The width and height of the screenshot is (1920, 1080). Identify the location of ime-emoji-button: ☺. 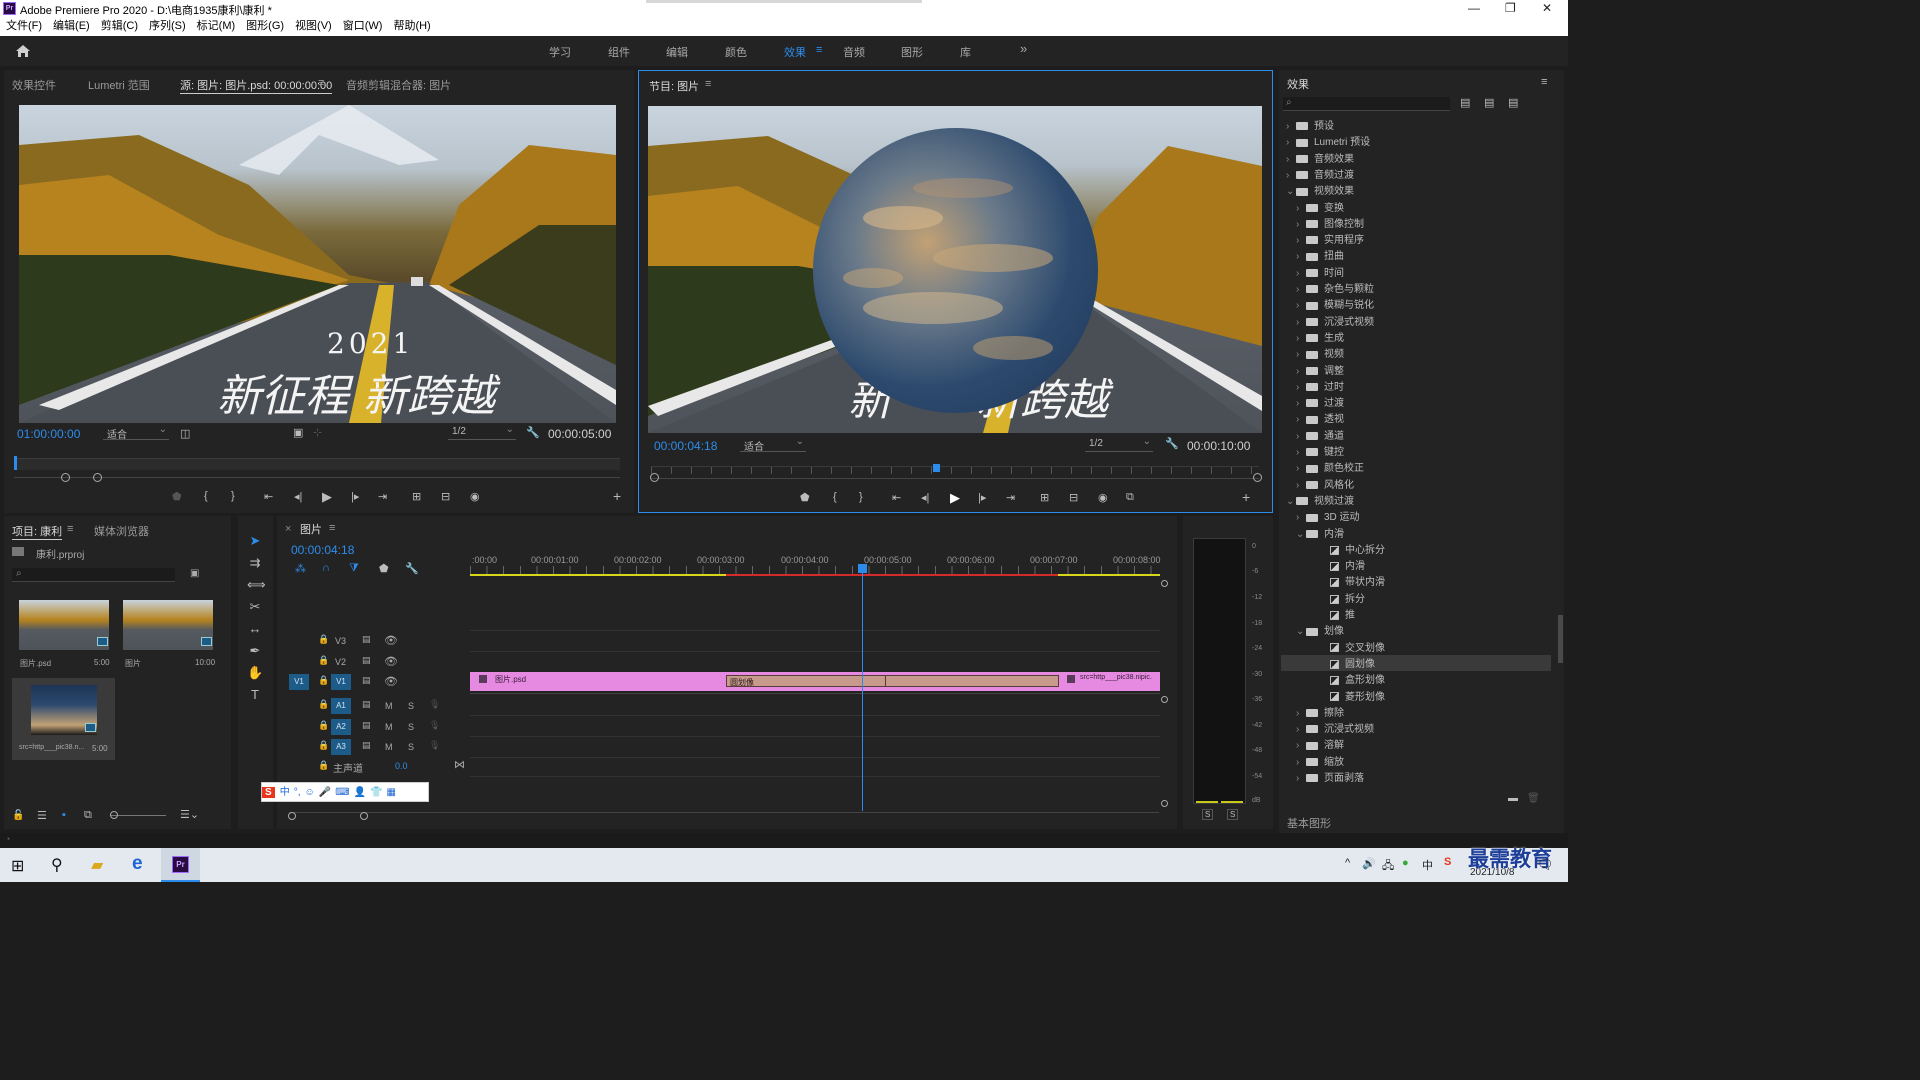
(310, 792).